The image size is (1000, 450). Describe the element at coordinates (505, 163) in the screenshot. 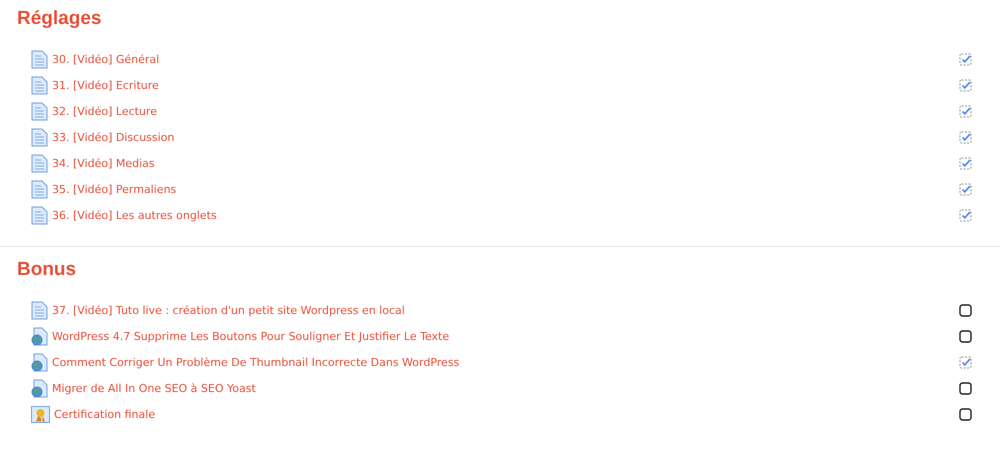

I see `activity-link: 34. [Vidéo] Medias` at that location.